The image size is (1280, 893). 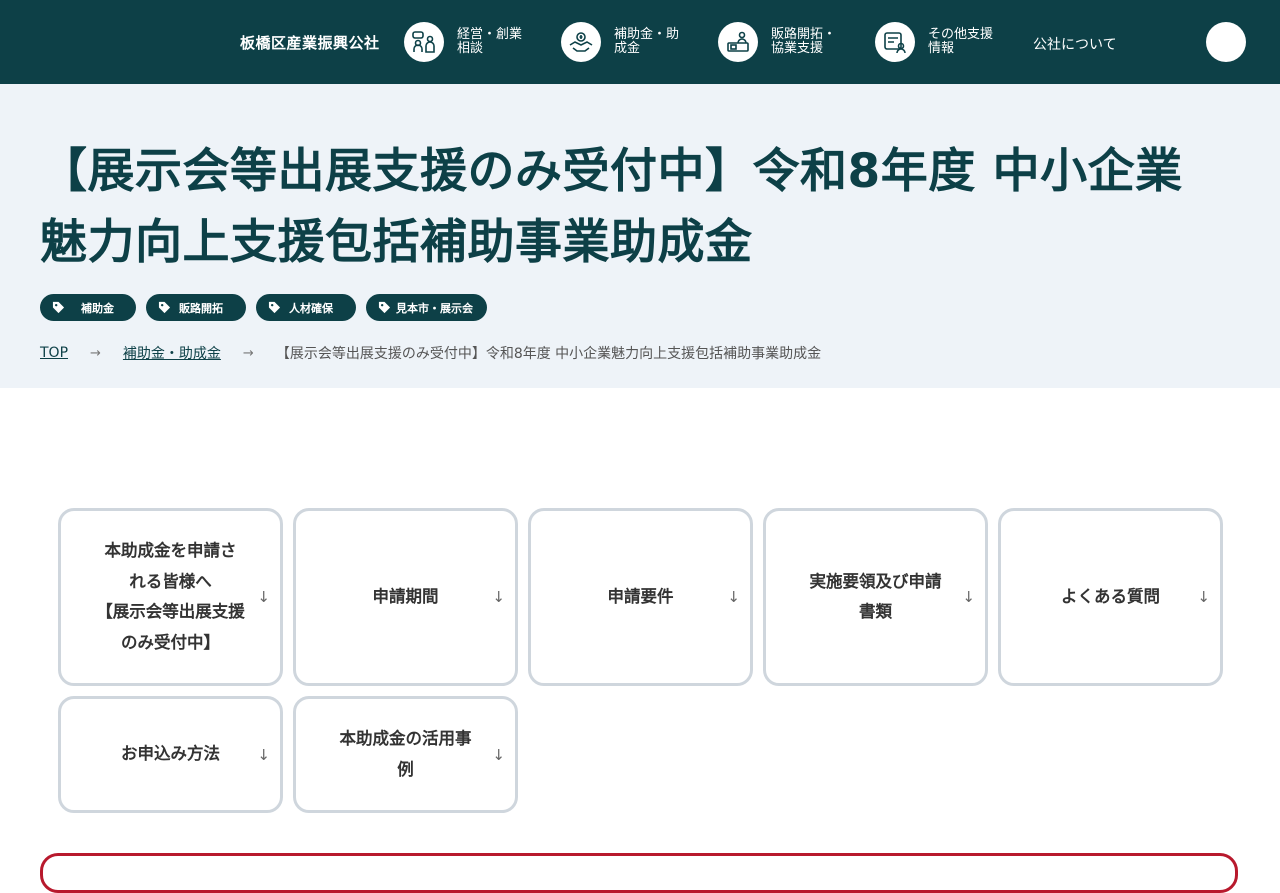 I want to click on anchor-how-to-apply: お申込み方法 ↓, so click(x=170, y=754).